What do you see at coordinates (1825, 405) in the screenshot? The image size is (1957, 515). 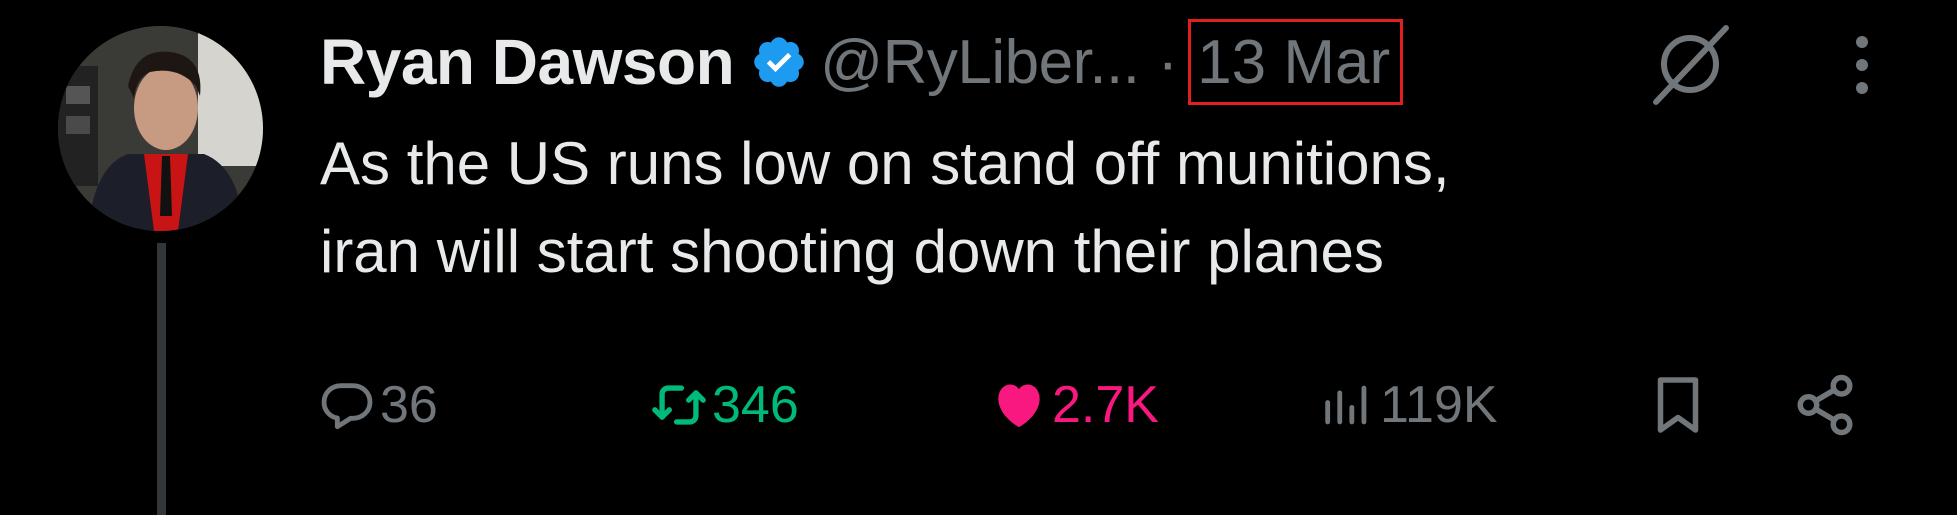 I see `share-icon` at bounding box center [1825, 405].